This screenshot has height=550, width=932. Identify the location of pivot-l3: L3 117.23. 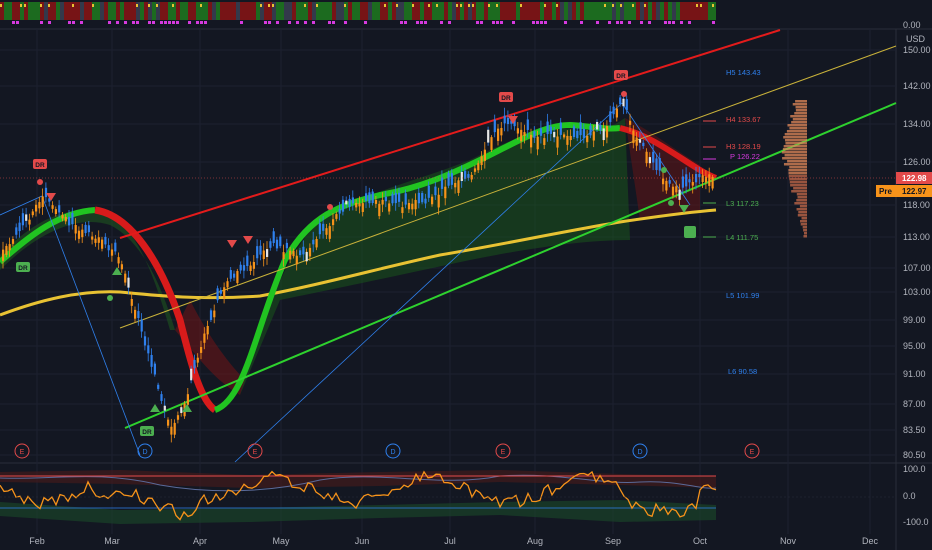
(742, 203).